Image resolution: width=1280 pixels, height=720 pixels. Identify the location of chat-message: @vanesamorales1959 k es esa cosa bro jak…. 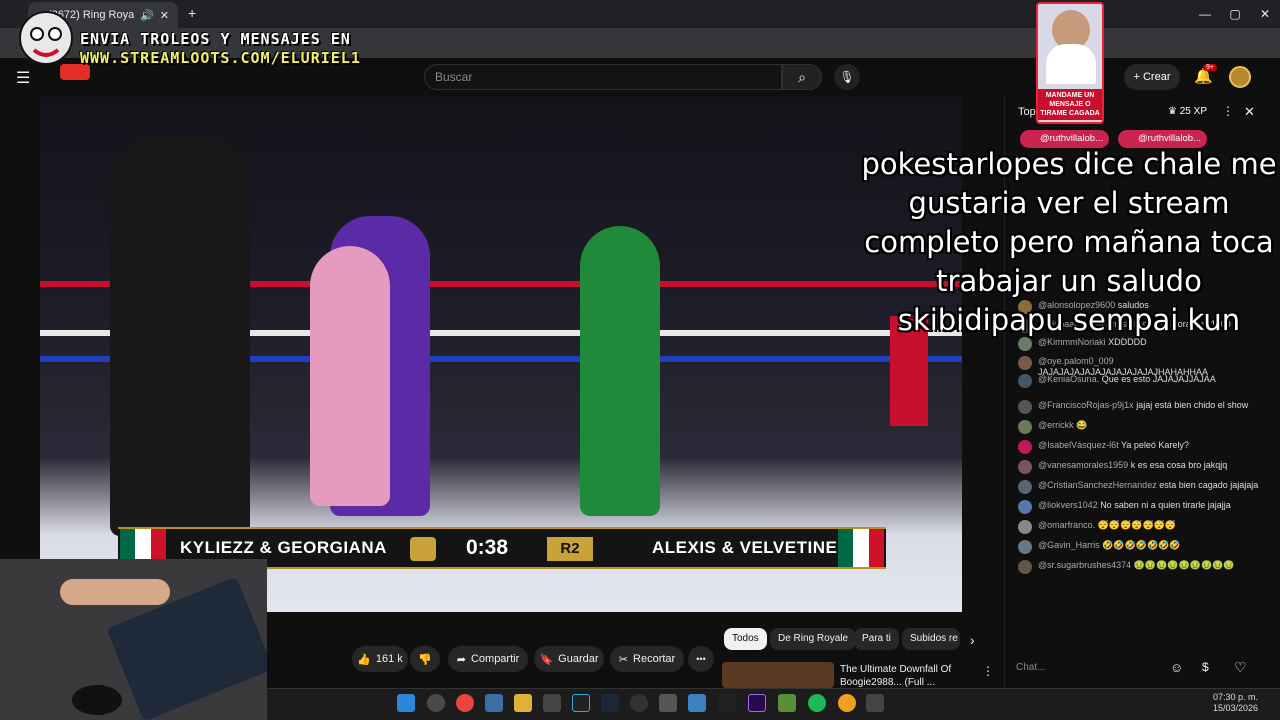
(1143, 466).